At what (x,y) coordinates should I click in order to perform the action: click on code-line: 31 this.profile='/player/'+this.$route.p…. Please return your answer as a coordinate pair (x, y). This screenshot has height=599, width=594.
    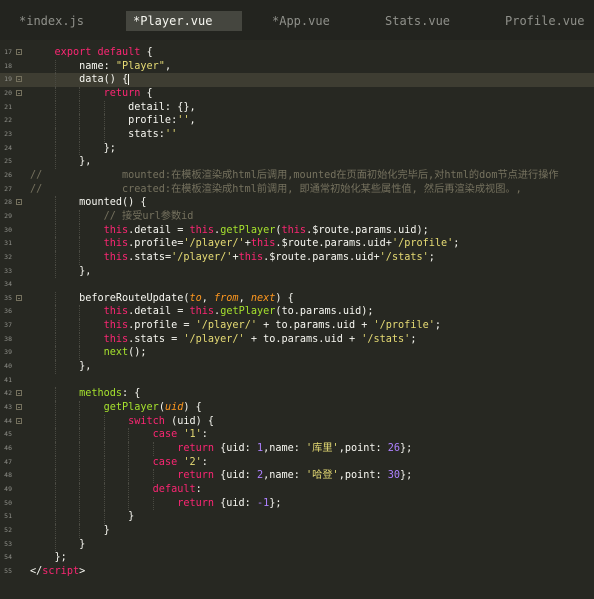
    Looking at the image, I should click on (297, 244).